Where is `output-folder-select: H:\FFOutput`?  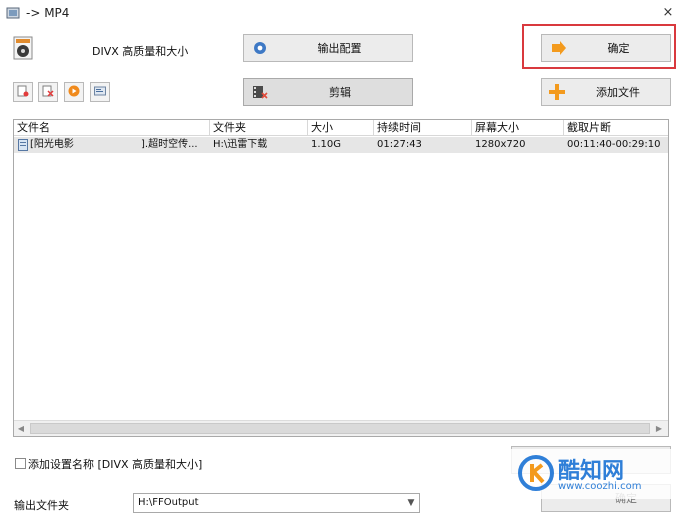
output-folder-select: H:\FFOutput is located at coordinates (276, 503).